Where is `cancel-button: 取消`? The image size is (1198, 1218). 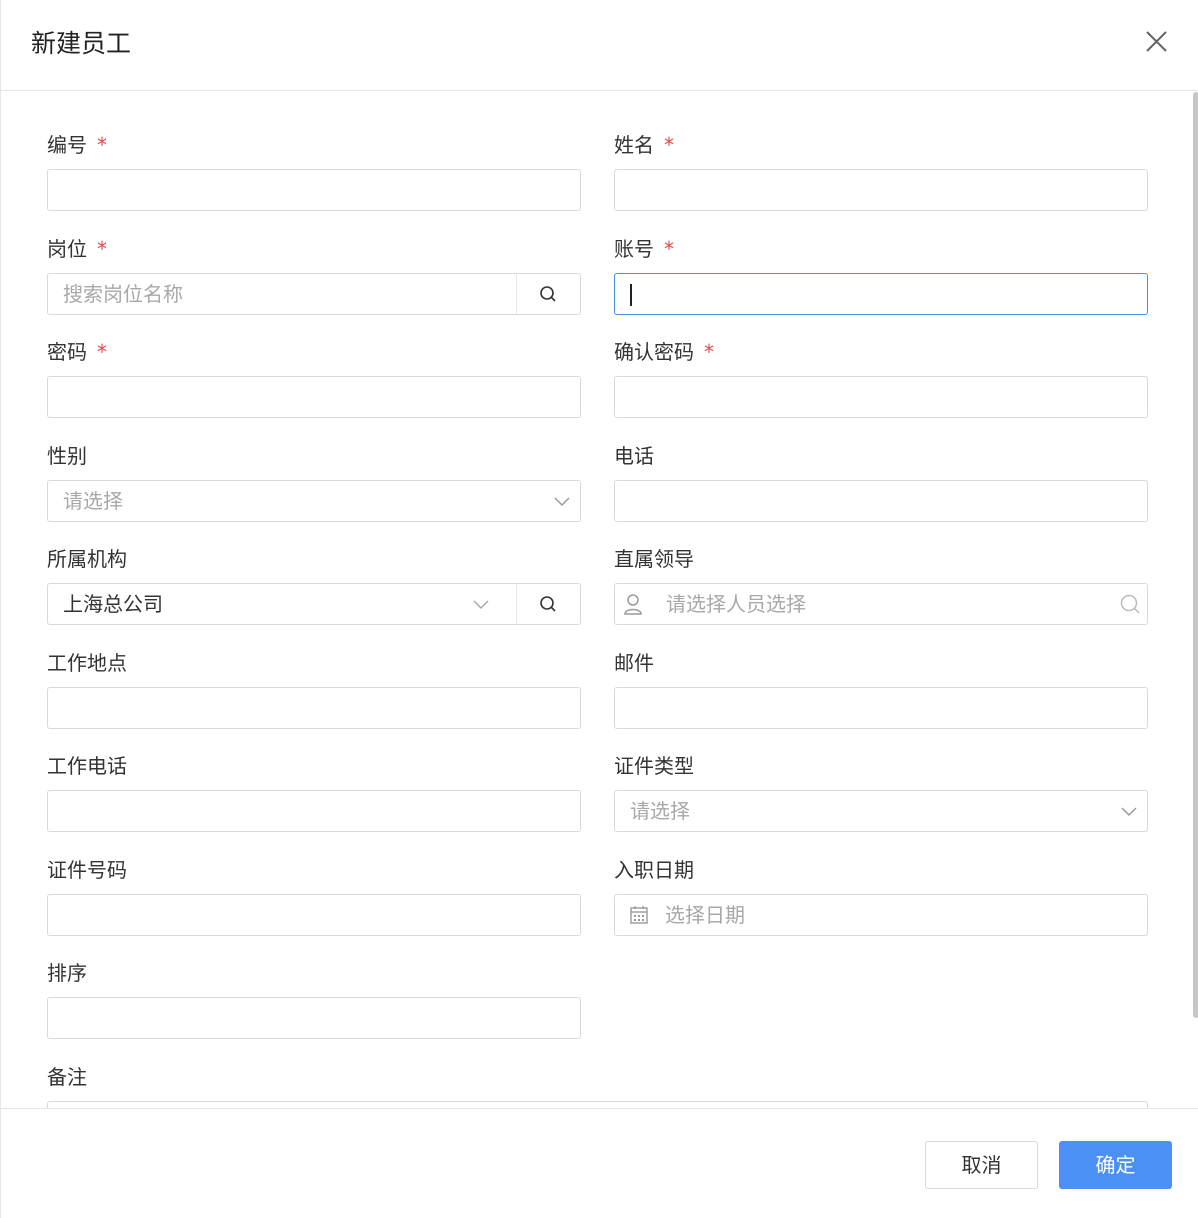
cancel-button: 取消 is located at coordinates (981, 1165).